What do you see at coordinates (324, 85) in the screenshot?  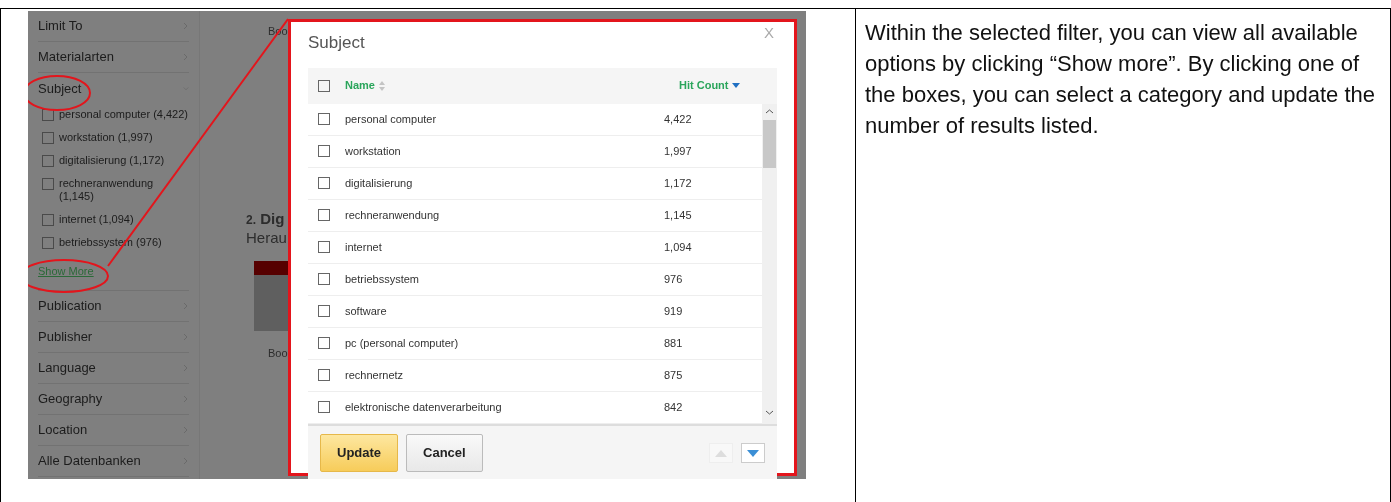 I see `select-all-checkbox` at bounding box center [324, 85].